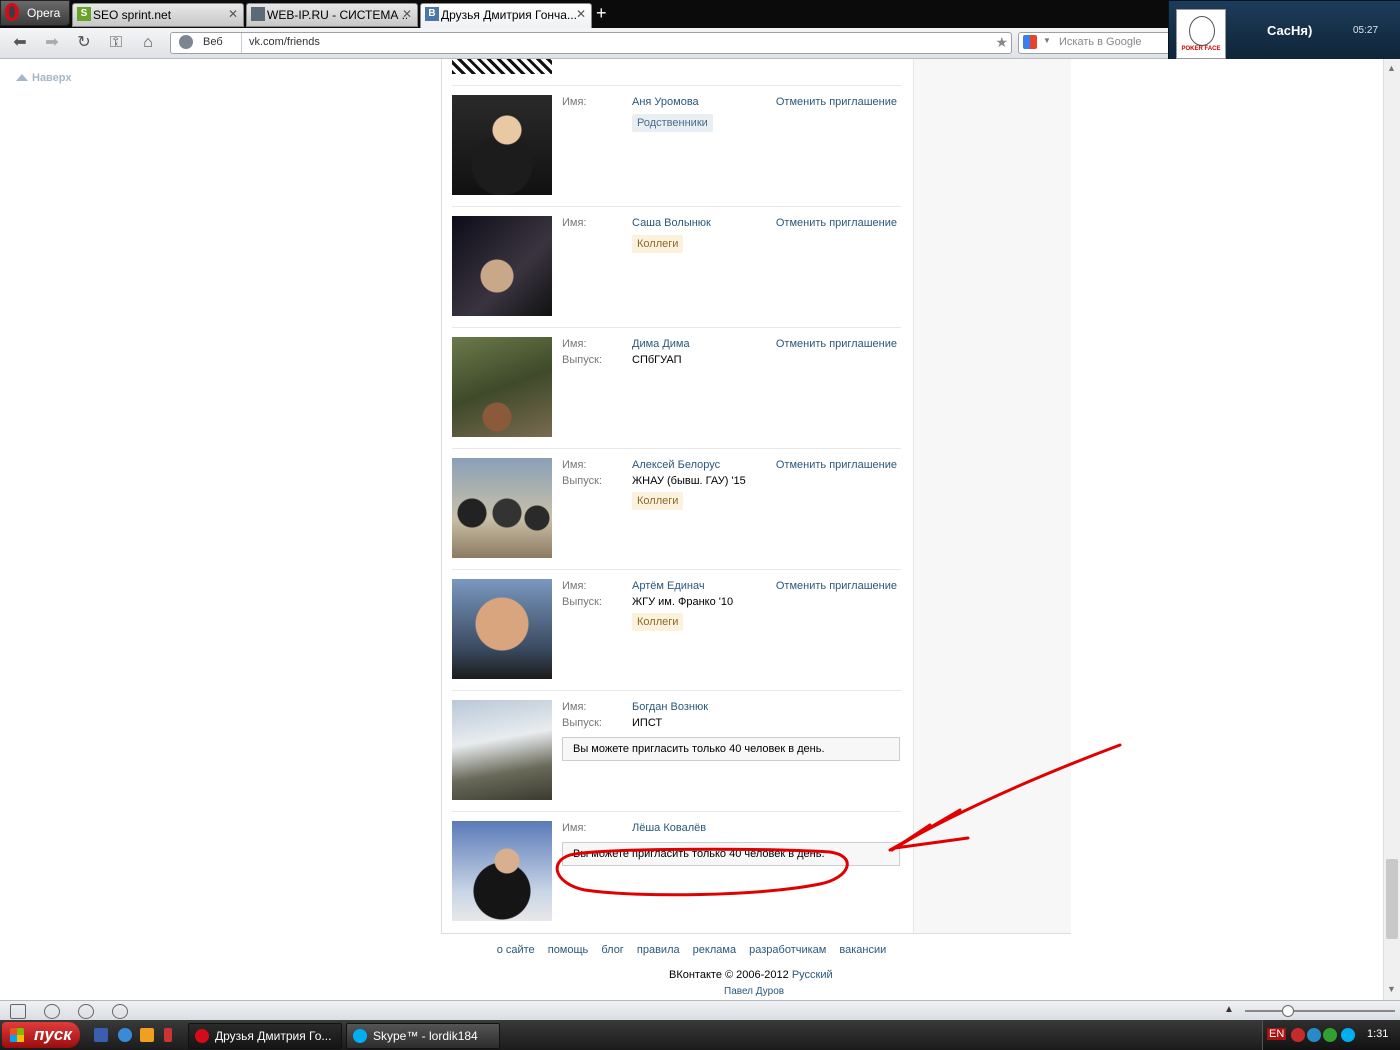 The width and height of the screenshot is (1400, 1050). What do you see at coordinates (591, 43) in the screenshot?
I see `address-bar: Веб vk.com/friends ★` at bounding box center [591, 43].